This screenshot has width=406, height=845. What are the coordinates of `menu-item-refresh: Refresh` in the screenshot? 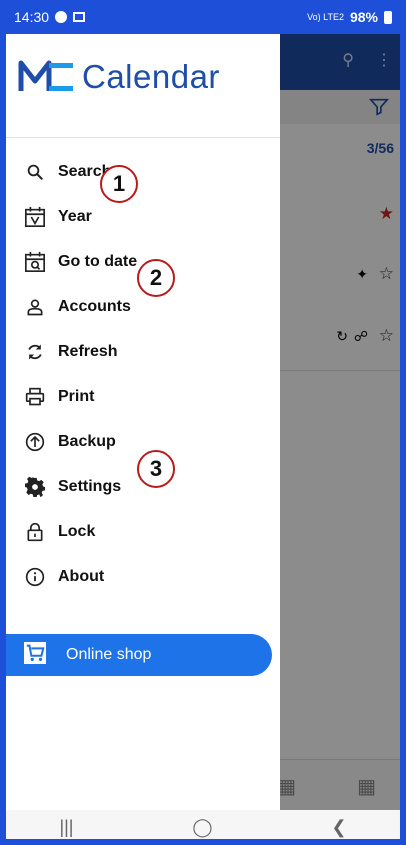 It's located at (140, 351).